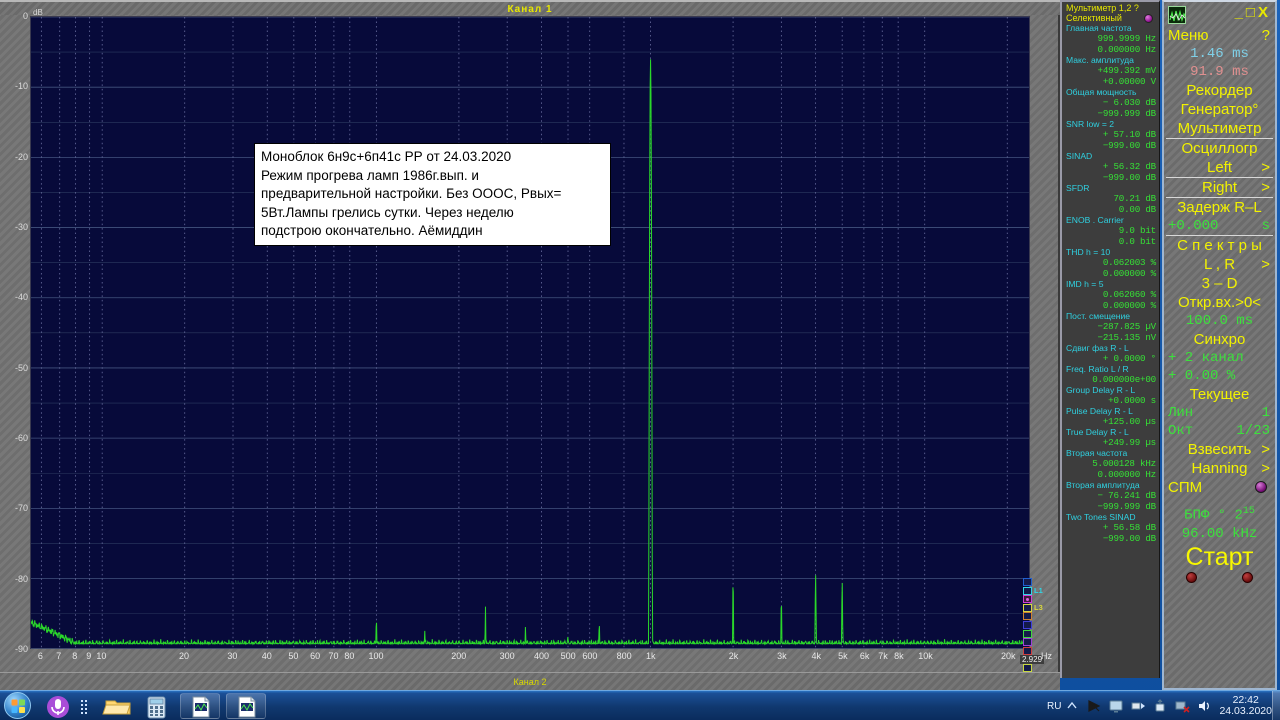 Image resolution: width=1280 pixels, height=720 pixels. I want to click on control-panel-header: _□X, so click(1219, 15).